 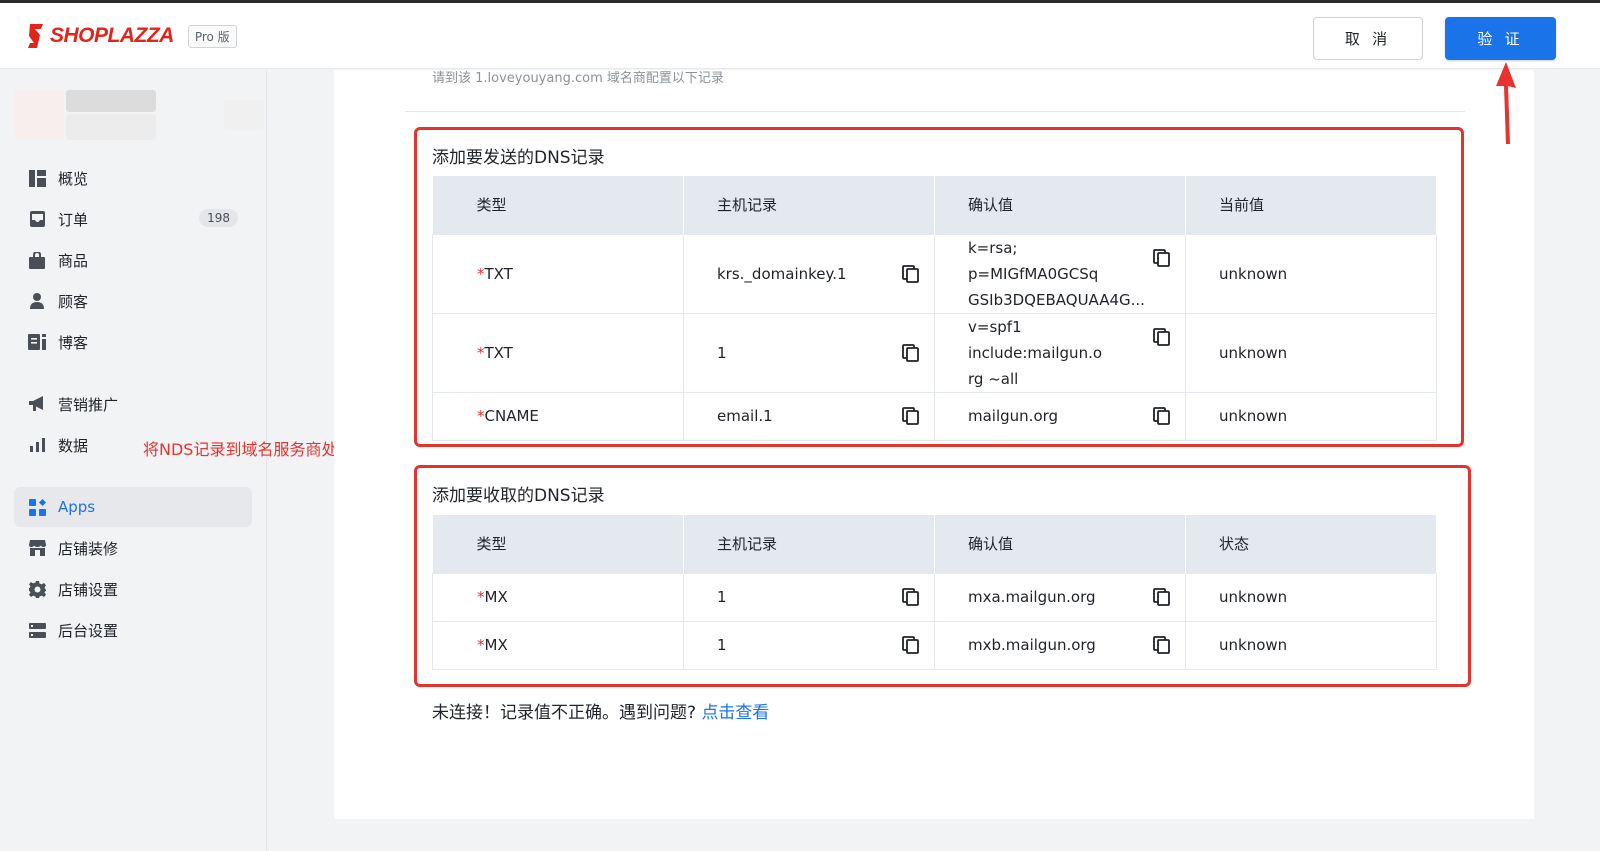 I want to click on sidebar-item-label: 商品, so click(x=73, y=260).